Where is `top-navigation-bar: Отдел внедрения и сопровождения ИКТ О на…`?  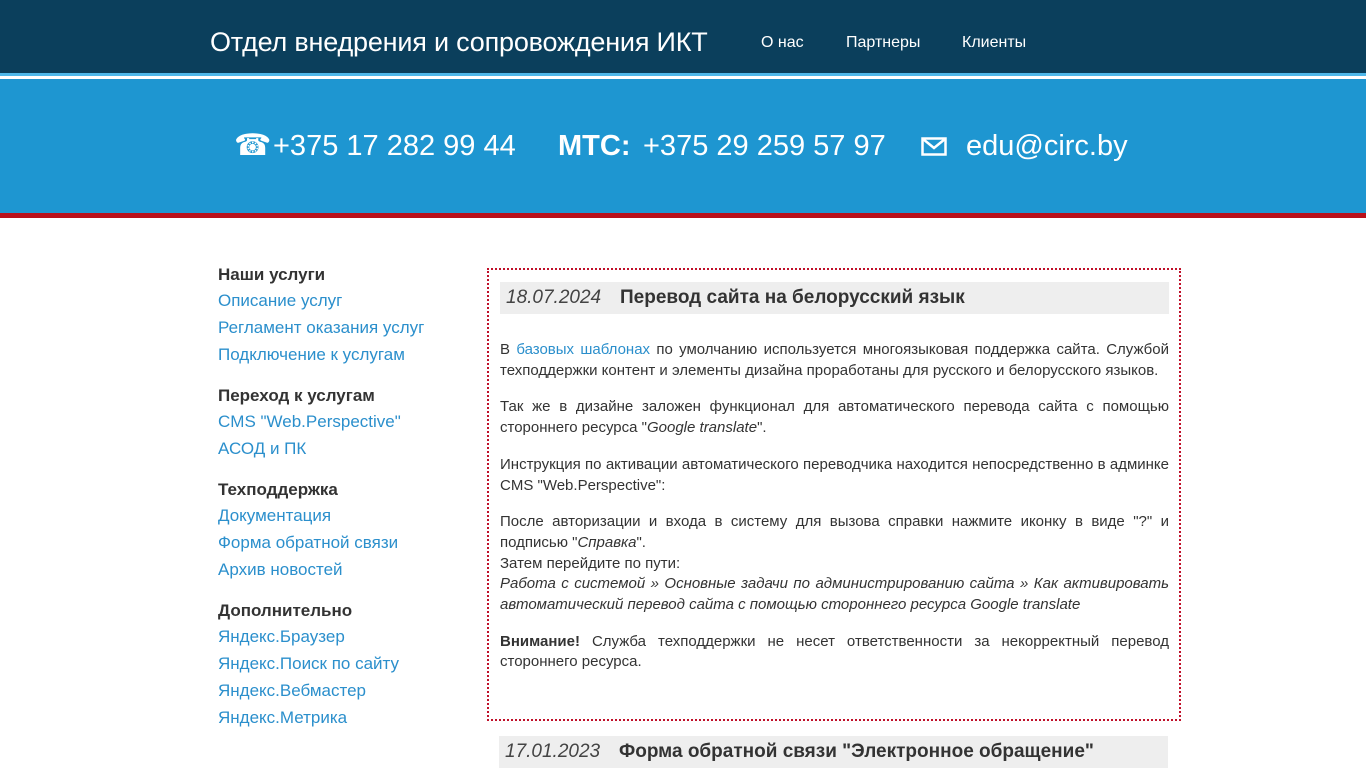
top-navigation-bar: Отдел внедрения и сопровождения ИКТ О на… is located at coordinates (683, 38).